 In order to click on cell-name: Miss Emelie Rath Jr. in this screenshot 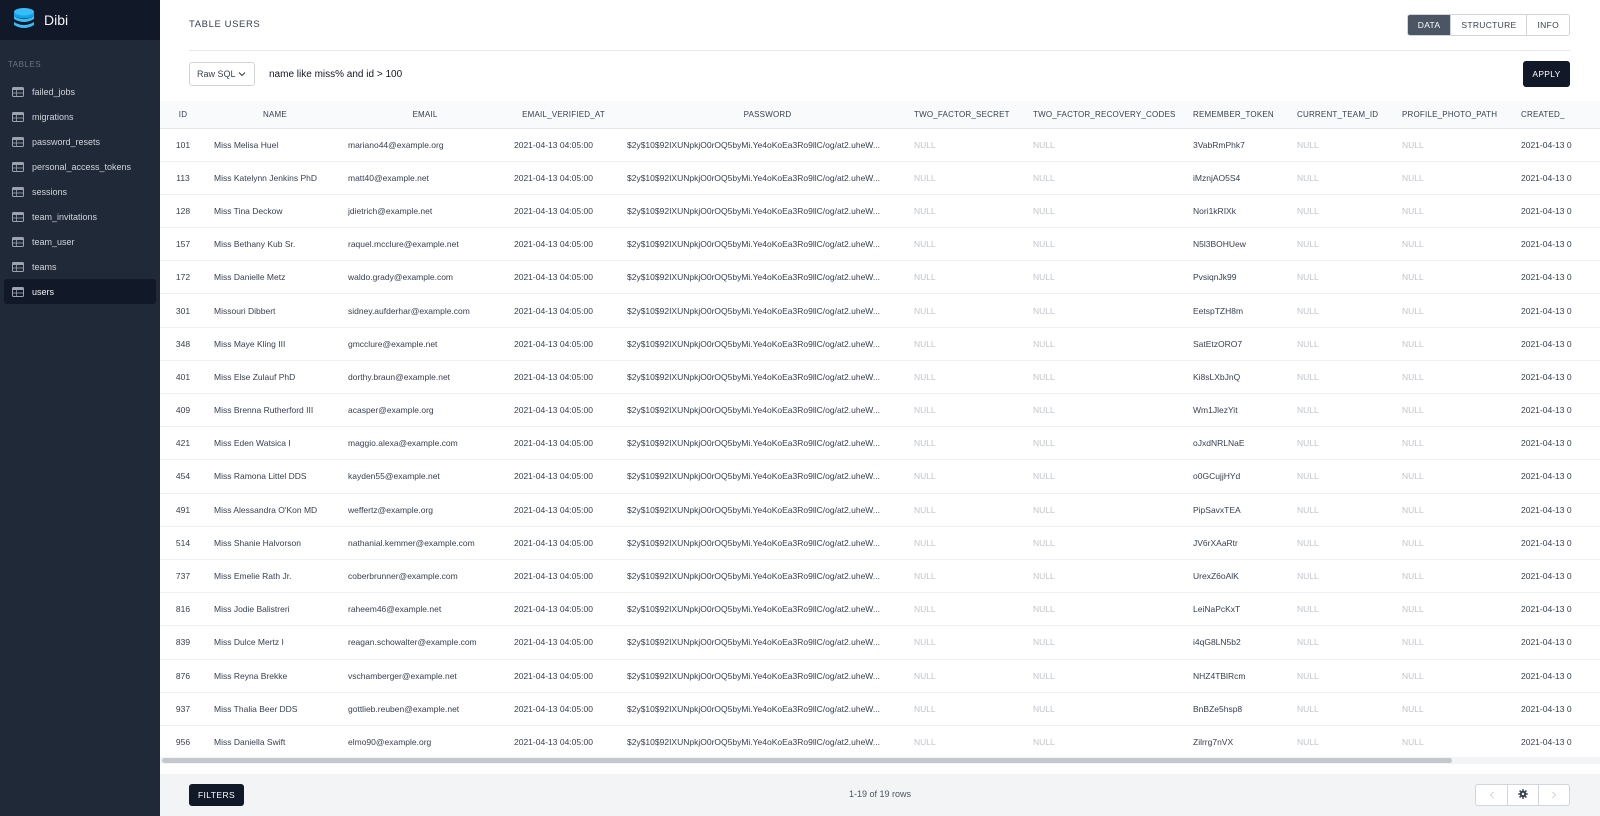, I will do `click(275, 576)`.